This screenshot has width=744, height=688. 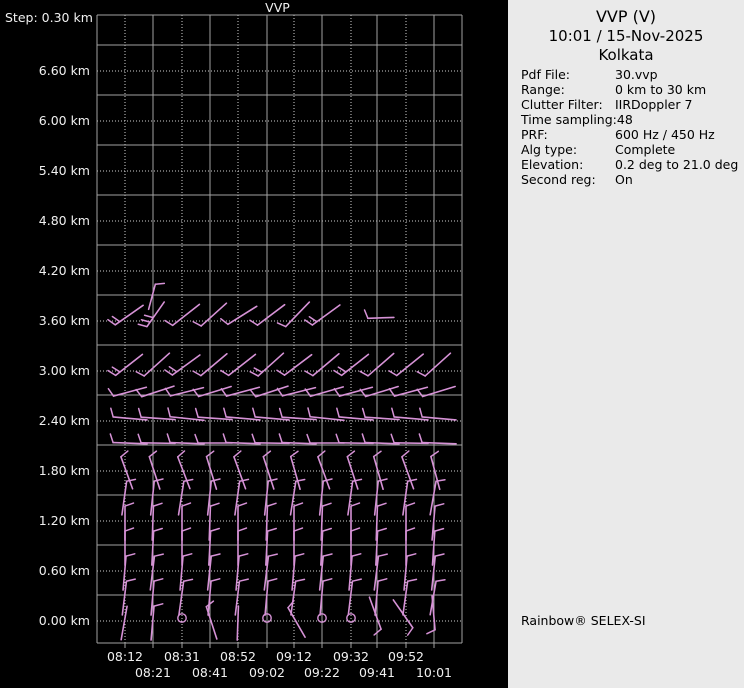 I want to click on field-row-second-reg: Second reg: On, so click(x=630, y=179).